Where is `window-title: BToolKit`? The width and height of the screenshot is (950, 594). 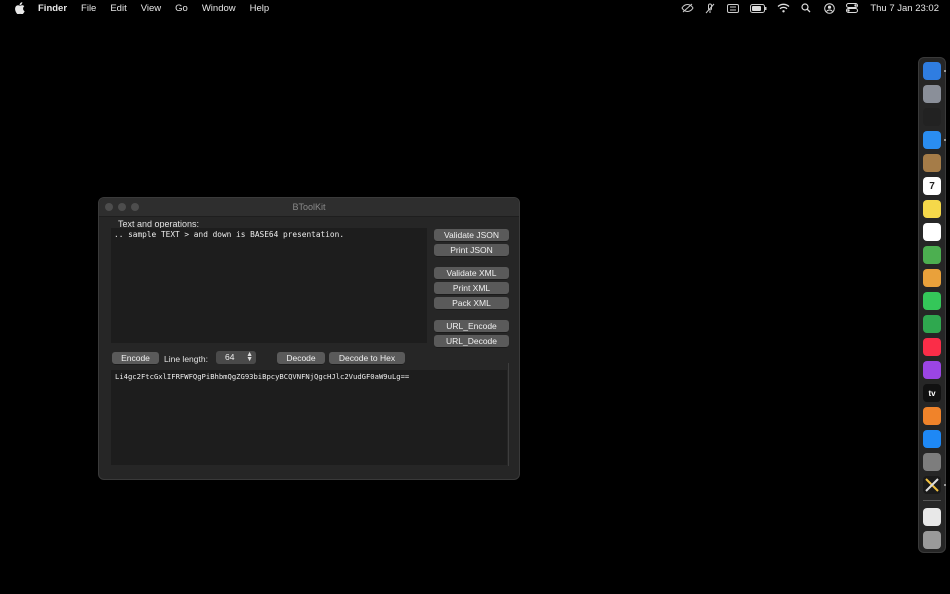 window-title: BToolKit is located at coordinates (309, 207).